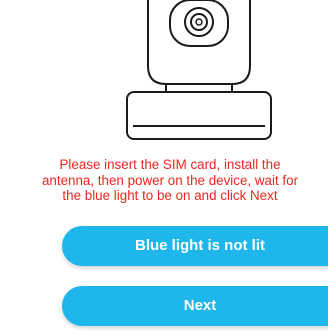 The width and height of the screenshot is (328, 332). I want to click on instruction-line-1: Please insert the SIM card, install the, so click(170, 164).